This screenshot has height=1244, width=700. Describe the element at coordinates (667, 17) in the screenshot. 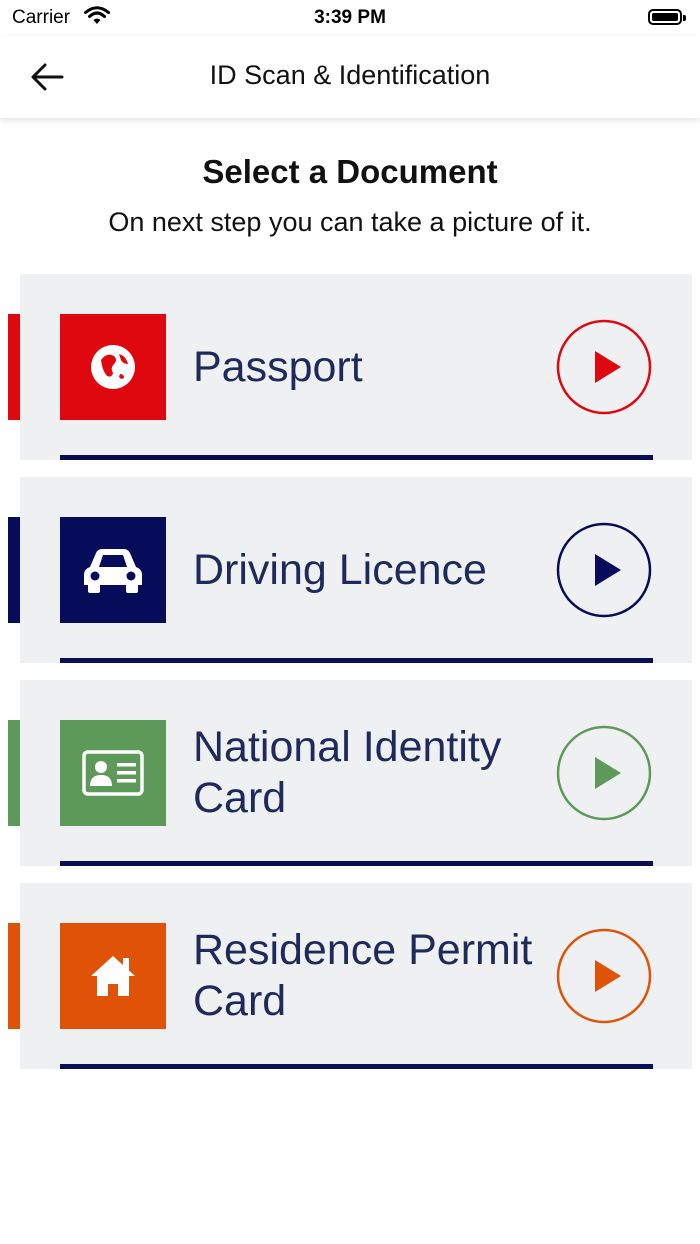

I see `battery-icon` at that location.